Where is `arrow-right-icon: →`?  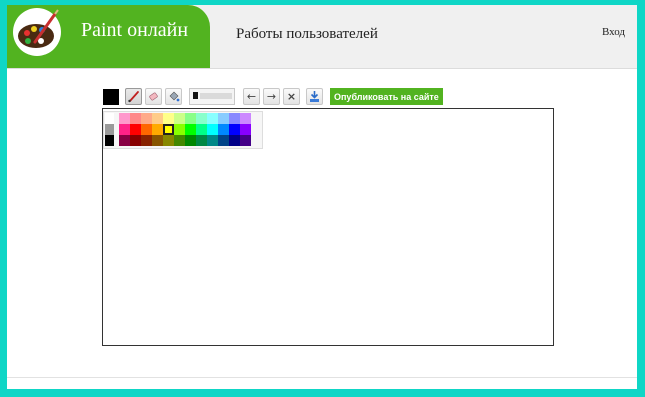
arrow-right-icon: → is located at coordinates (271, 96).